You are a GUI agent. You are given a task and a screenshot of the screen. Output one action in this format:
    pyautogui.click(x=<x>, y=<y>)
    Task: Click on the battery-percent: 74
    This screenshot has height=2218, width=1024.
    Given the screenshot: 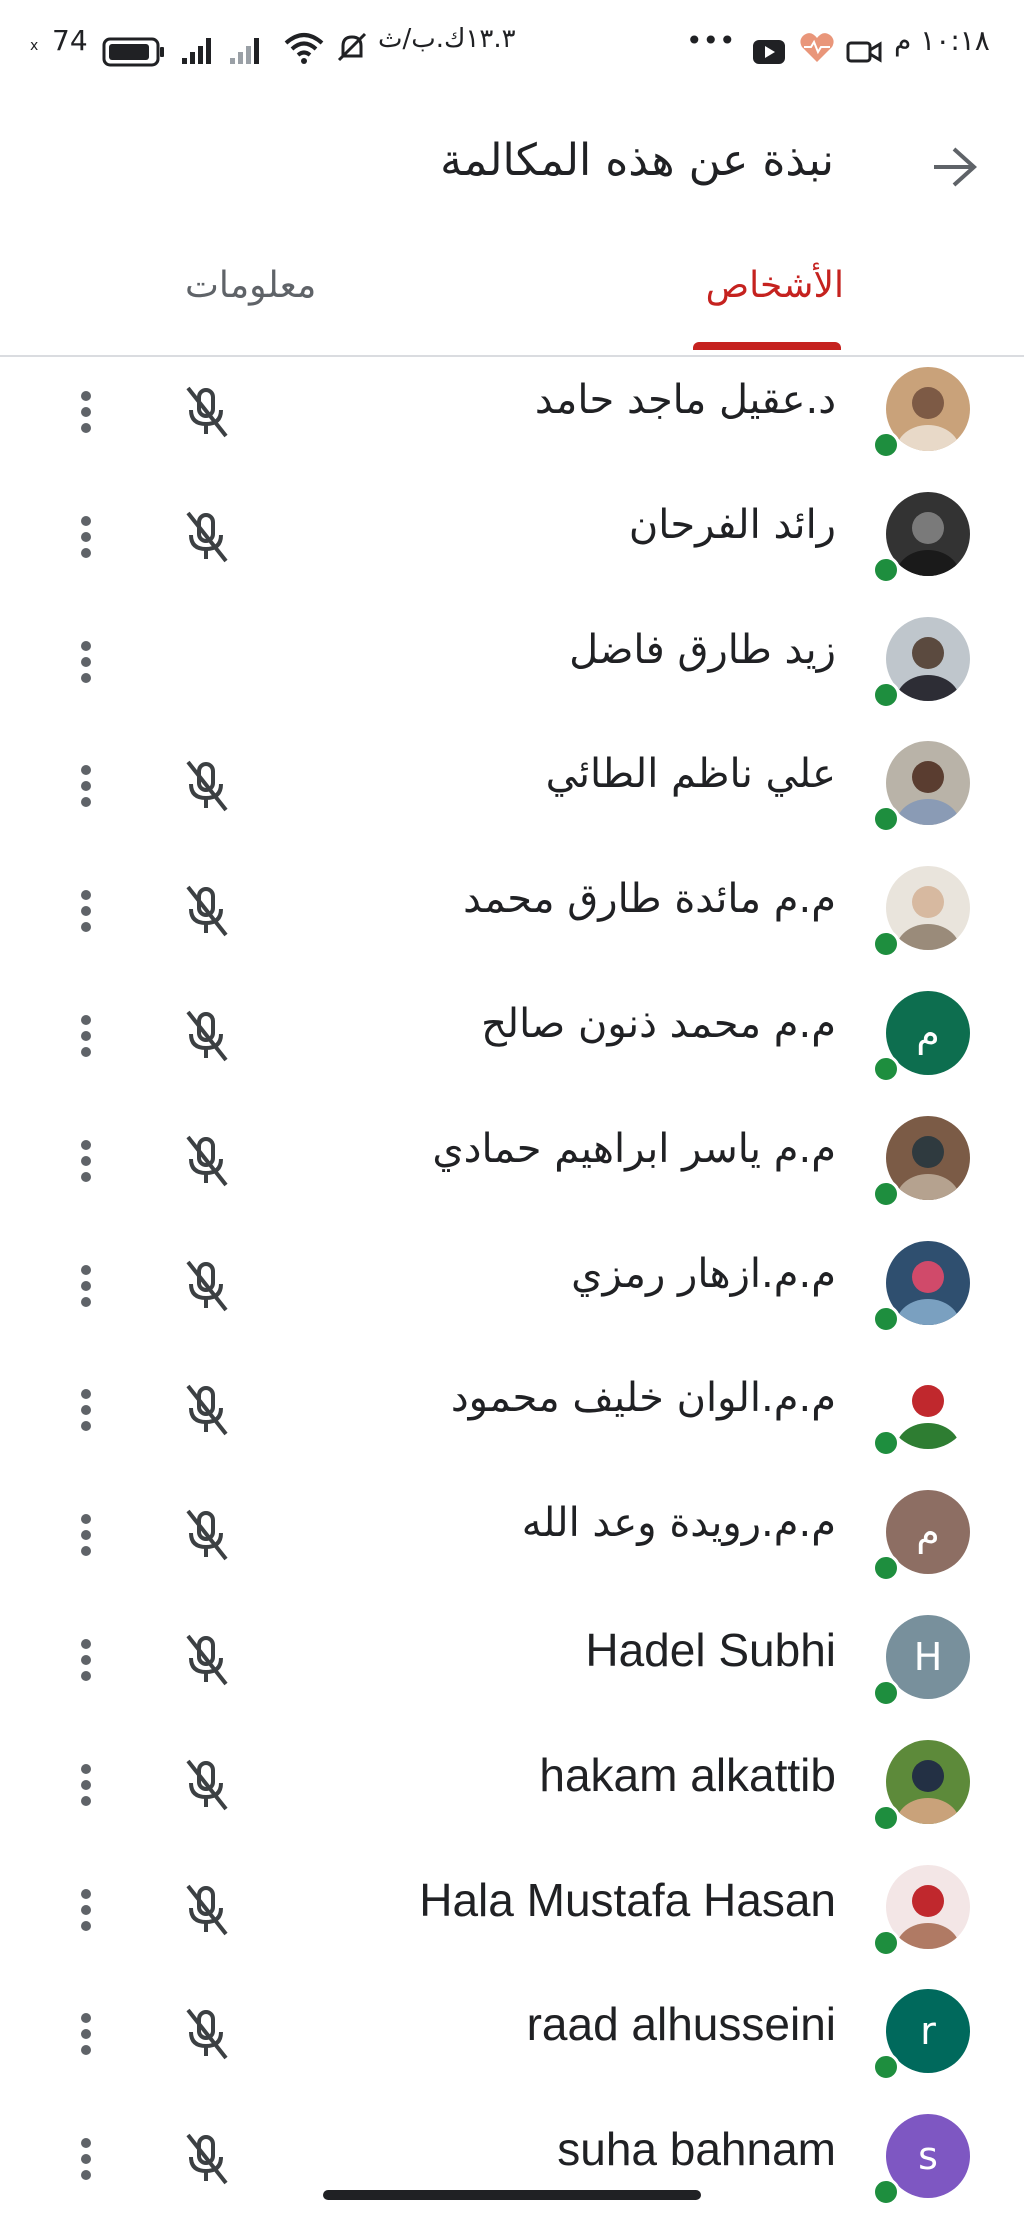 What is the action you would take?
    pyautogui.click(x=70, y=40)
    